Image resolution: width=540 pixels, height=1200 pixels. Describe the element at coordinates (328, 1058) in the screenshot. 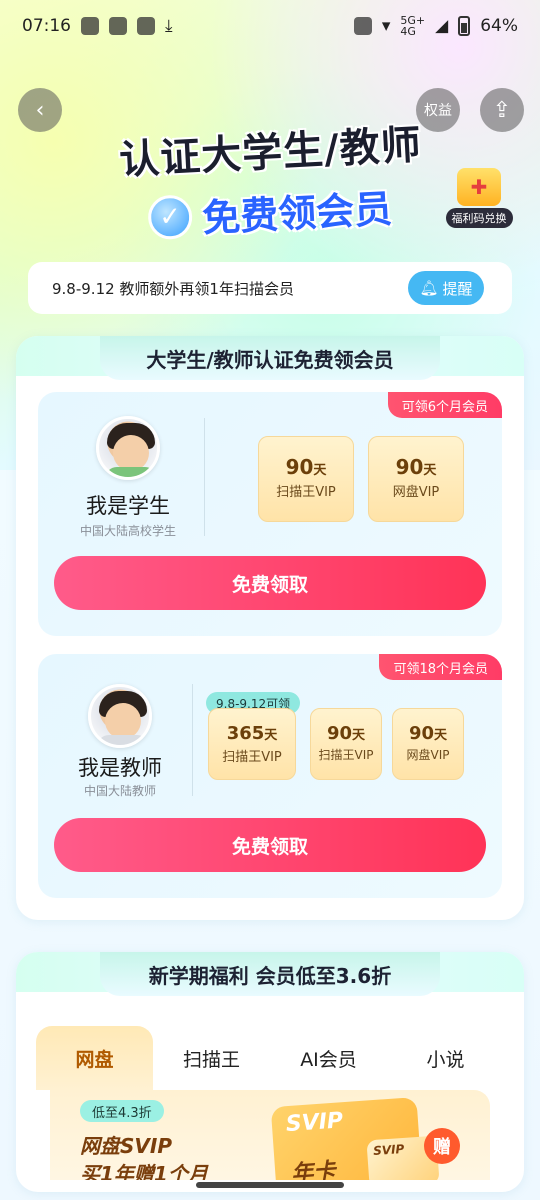

I see `tab-ai-member: AI会员` at that location.